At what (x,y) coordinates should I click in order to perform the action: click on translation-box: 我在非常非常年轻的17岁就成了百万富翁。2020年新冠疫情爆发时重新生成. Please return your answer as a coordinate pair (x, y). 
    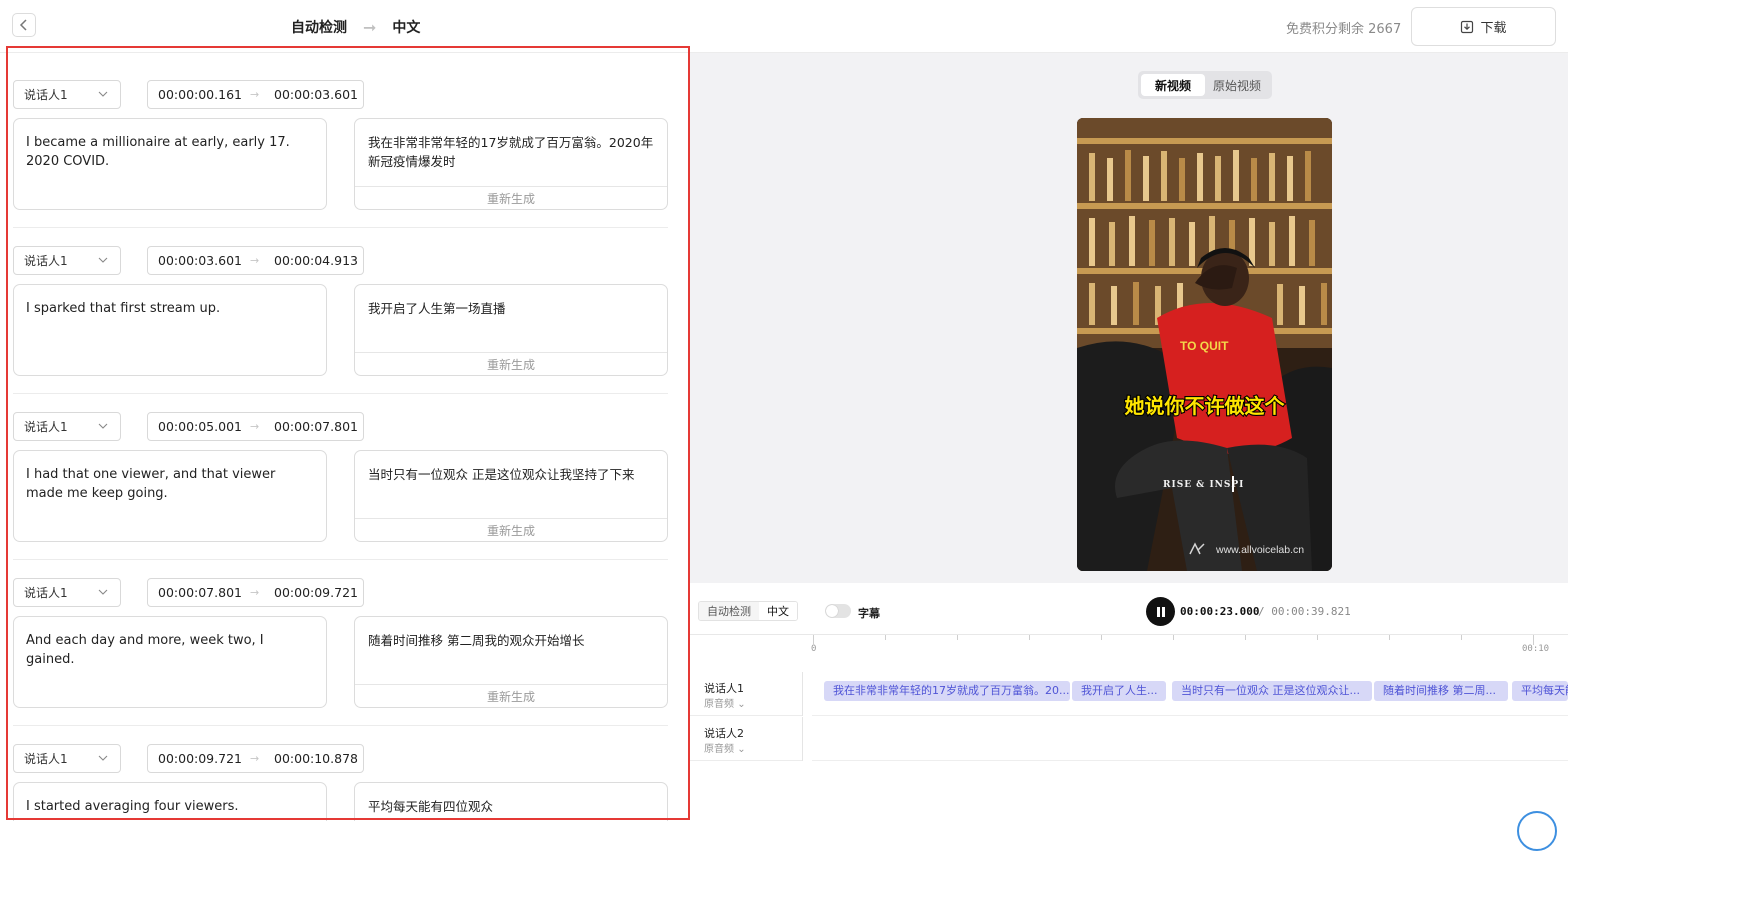
    Looking at the image, I should click on (511, 164).